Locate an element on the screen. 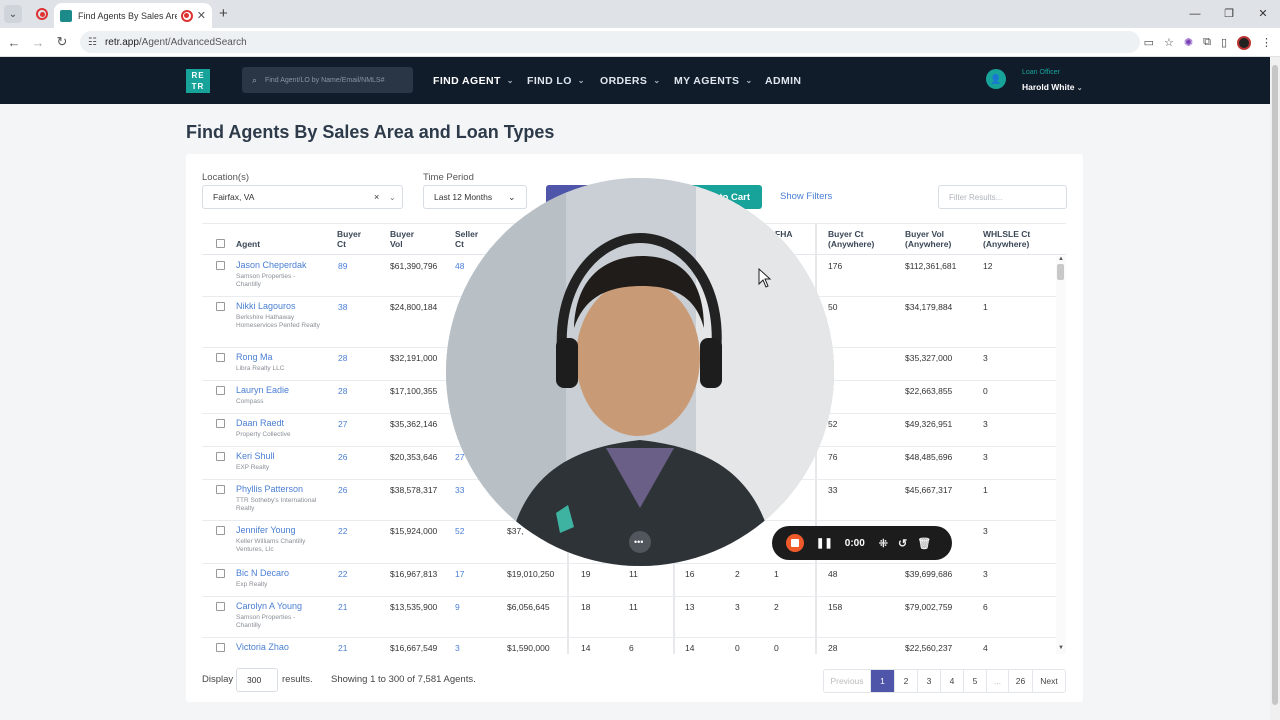 The height and width of the screenshot is (720, 1280). menu-find-lo: FIND LO ⌄ is located at coordinates (556, 80).